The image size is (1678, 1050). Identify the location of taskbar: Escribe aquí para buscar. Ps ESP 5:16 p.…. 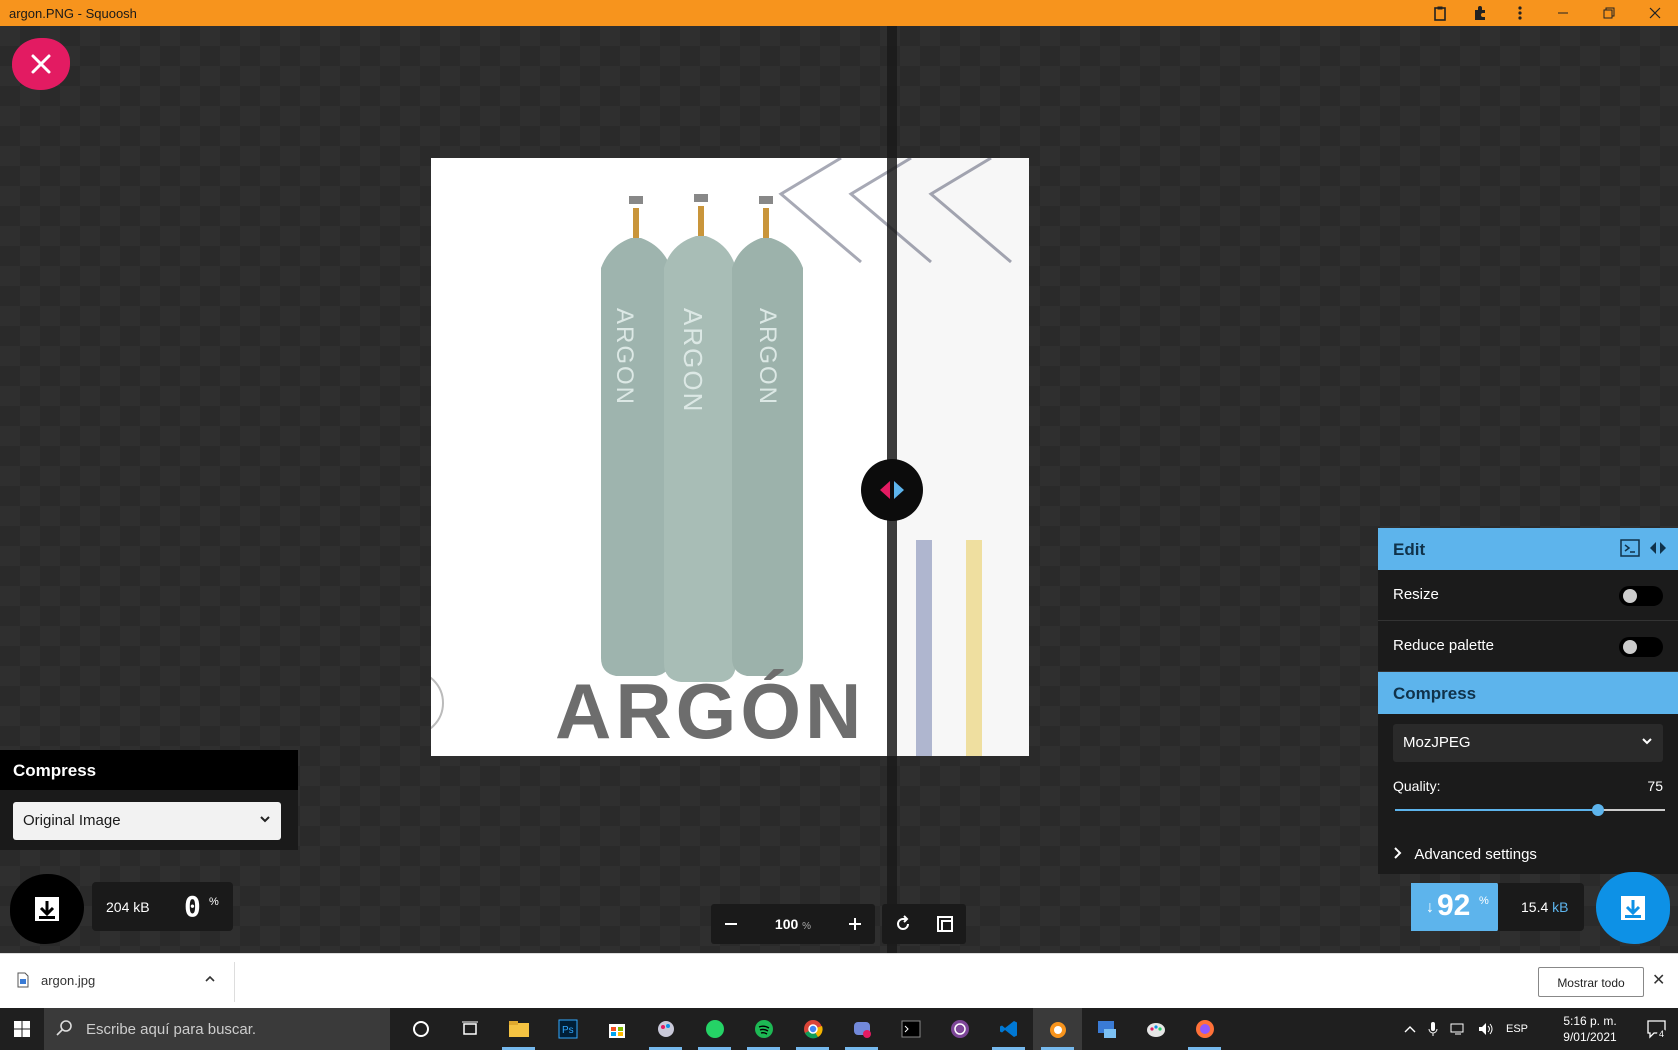
(839, 1029).